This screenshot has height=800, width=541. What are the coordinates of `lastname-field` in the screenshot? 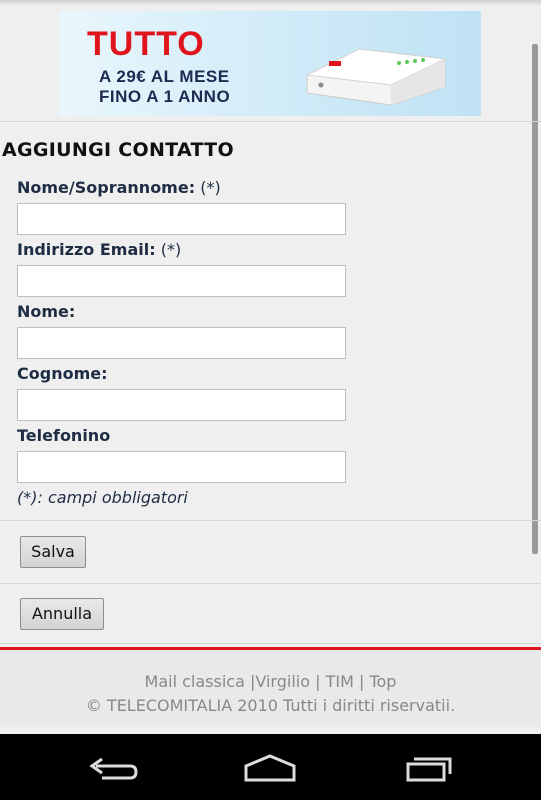 It's located at (181, 405).